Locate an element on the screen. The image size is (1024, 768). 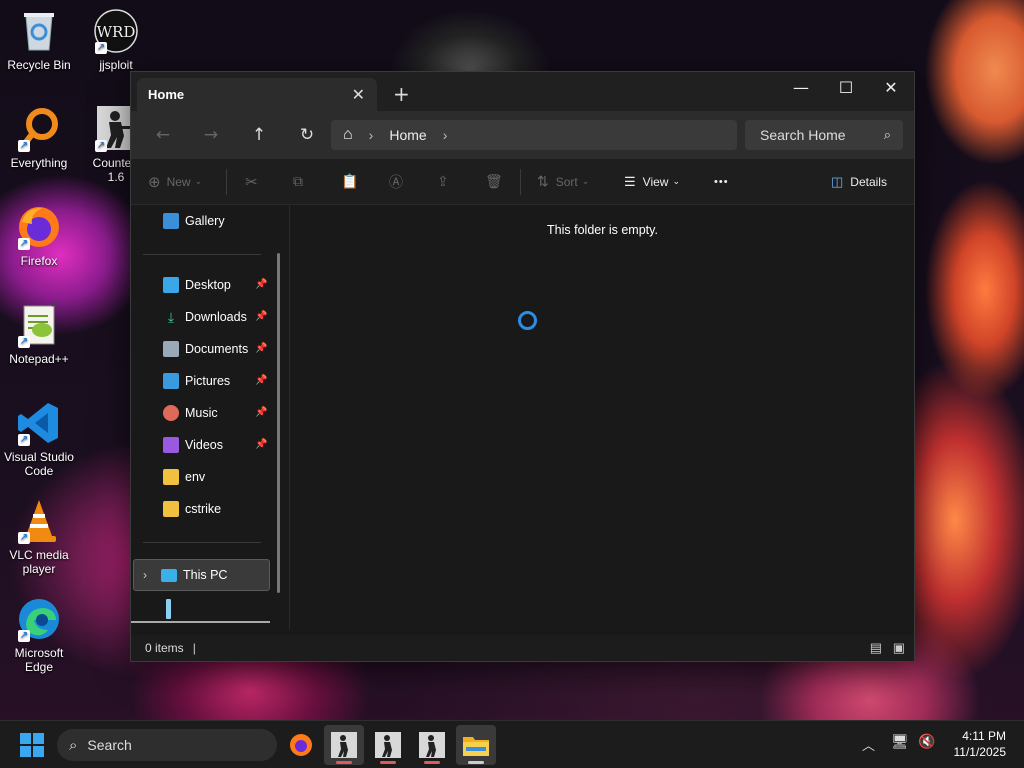
videos-icon is located at coordinates (171, 445).